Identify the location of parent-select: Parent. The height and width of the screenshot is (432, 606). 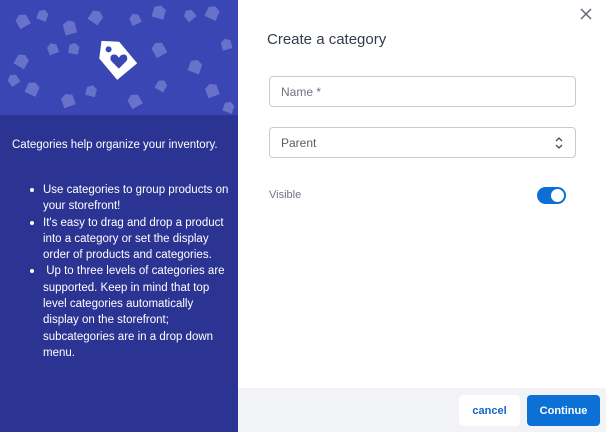
(422, 142).